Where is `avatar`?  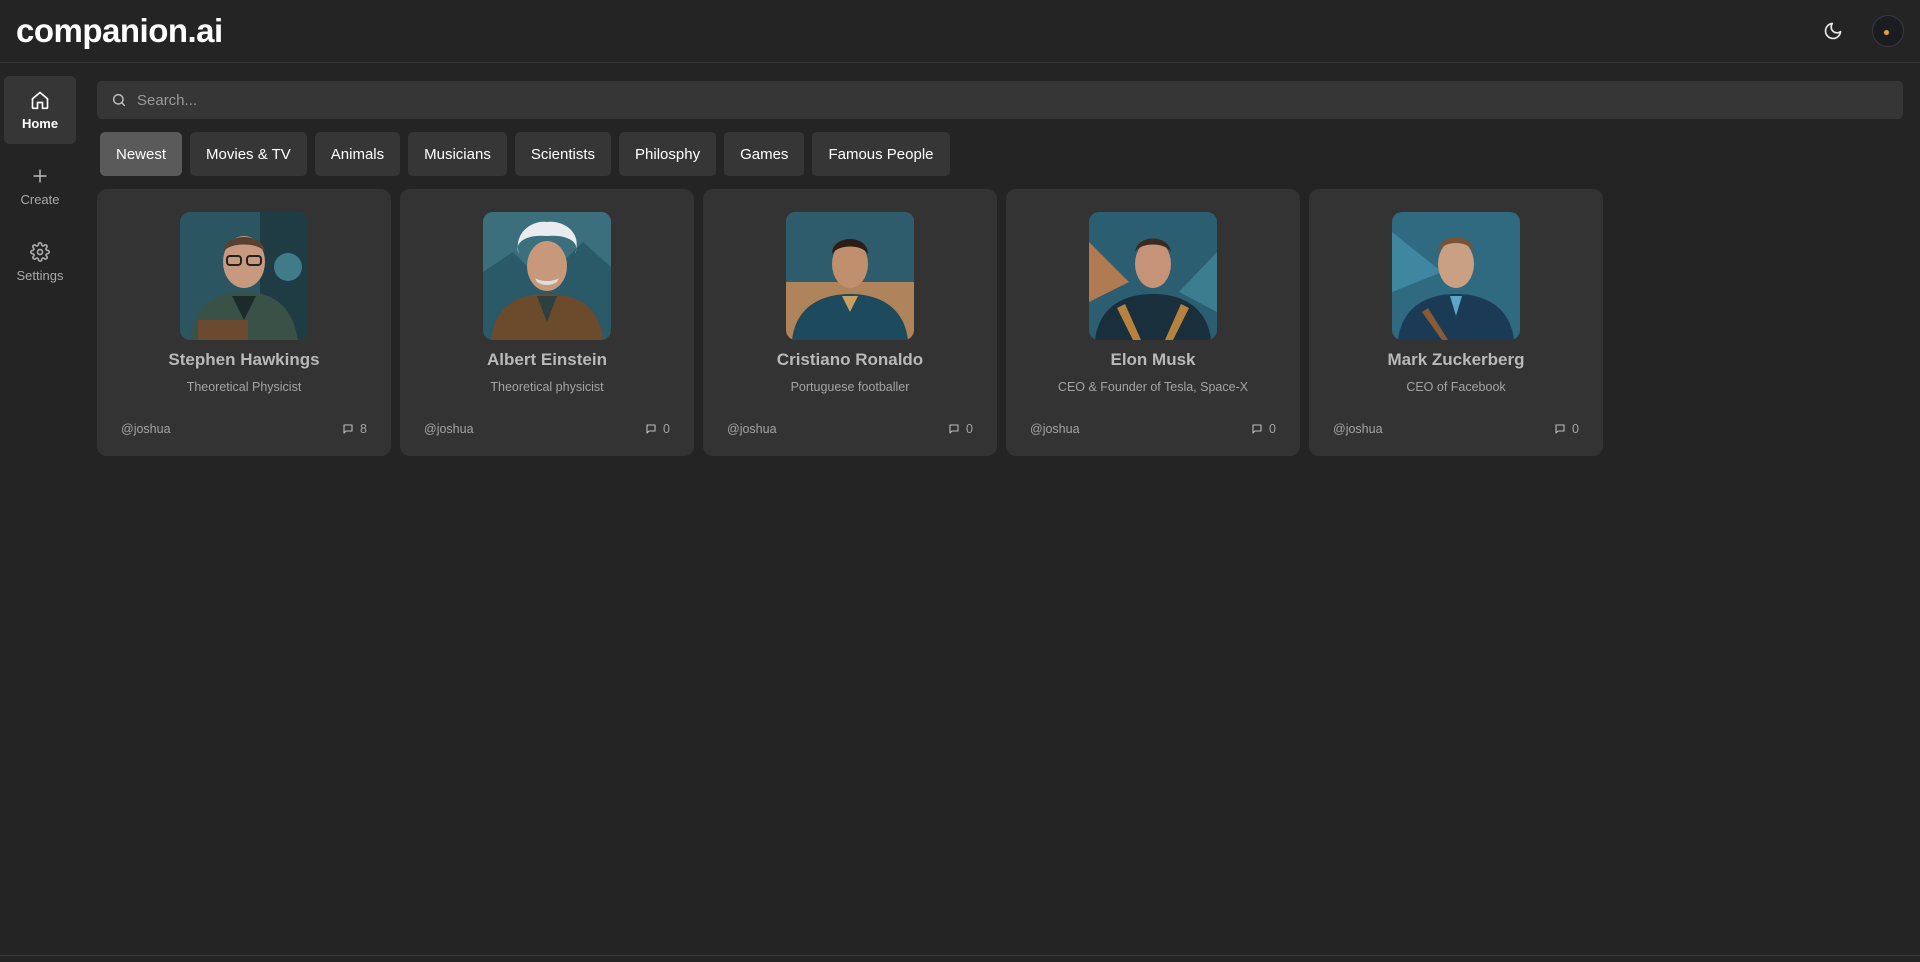 avatar is located at coordinates (1888, 31).